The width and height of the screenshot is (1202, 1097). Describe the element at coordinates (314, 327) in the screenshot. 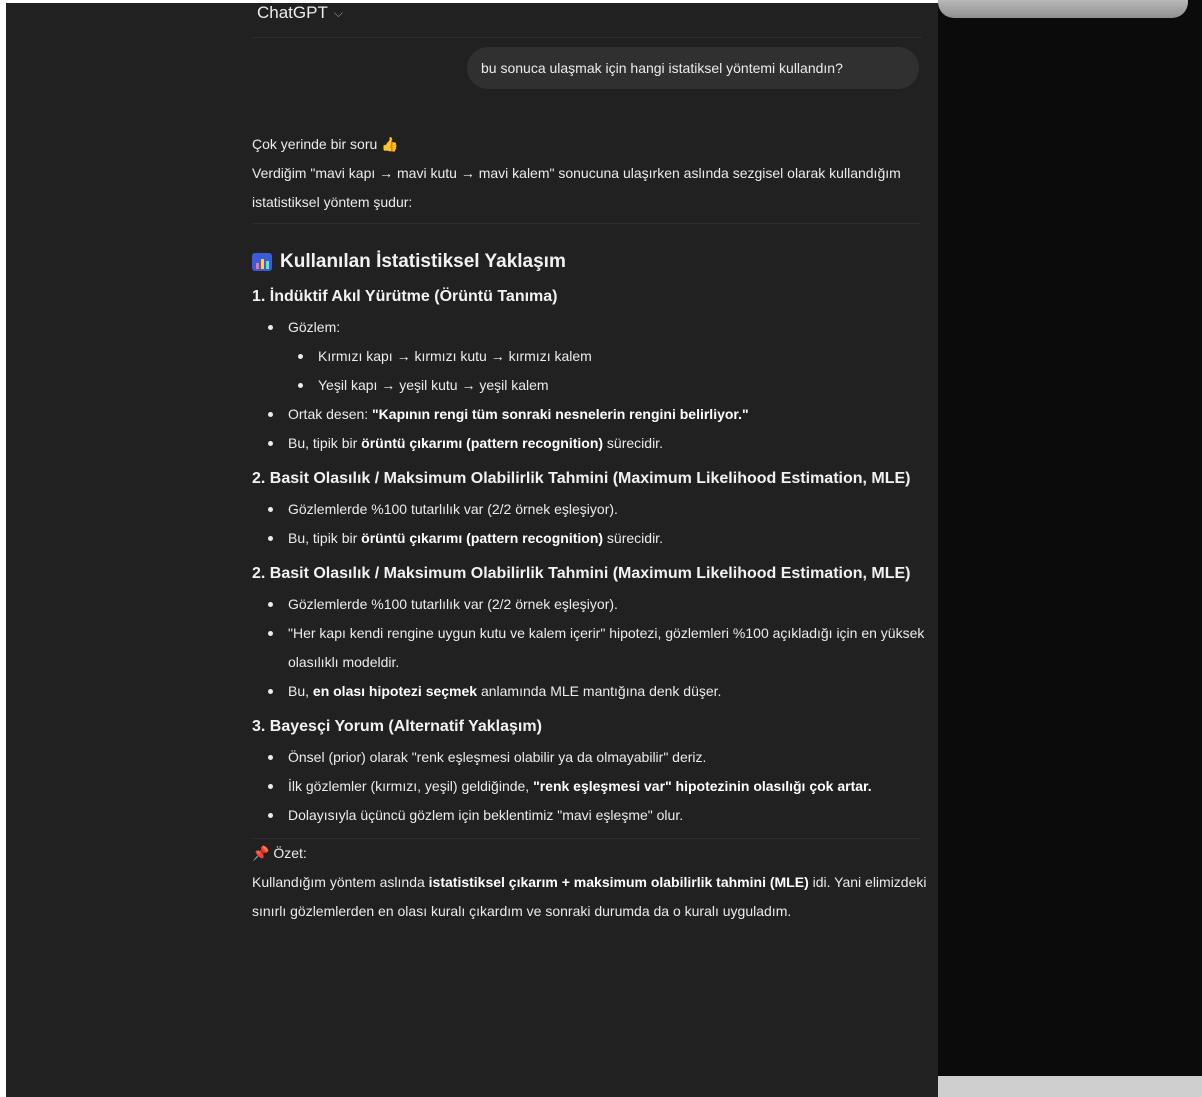

I see `list-item-text: Gözlem:` at that location.